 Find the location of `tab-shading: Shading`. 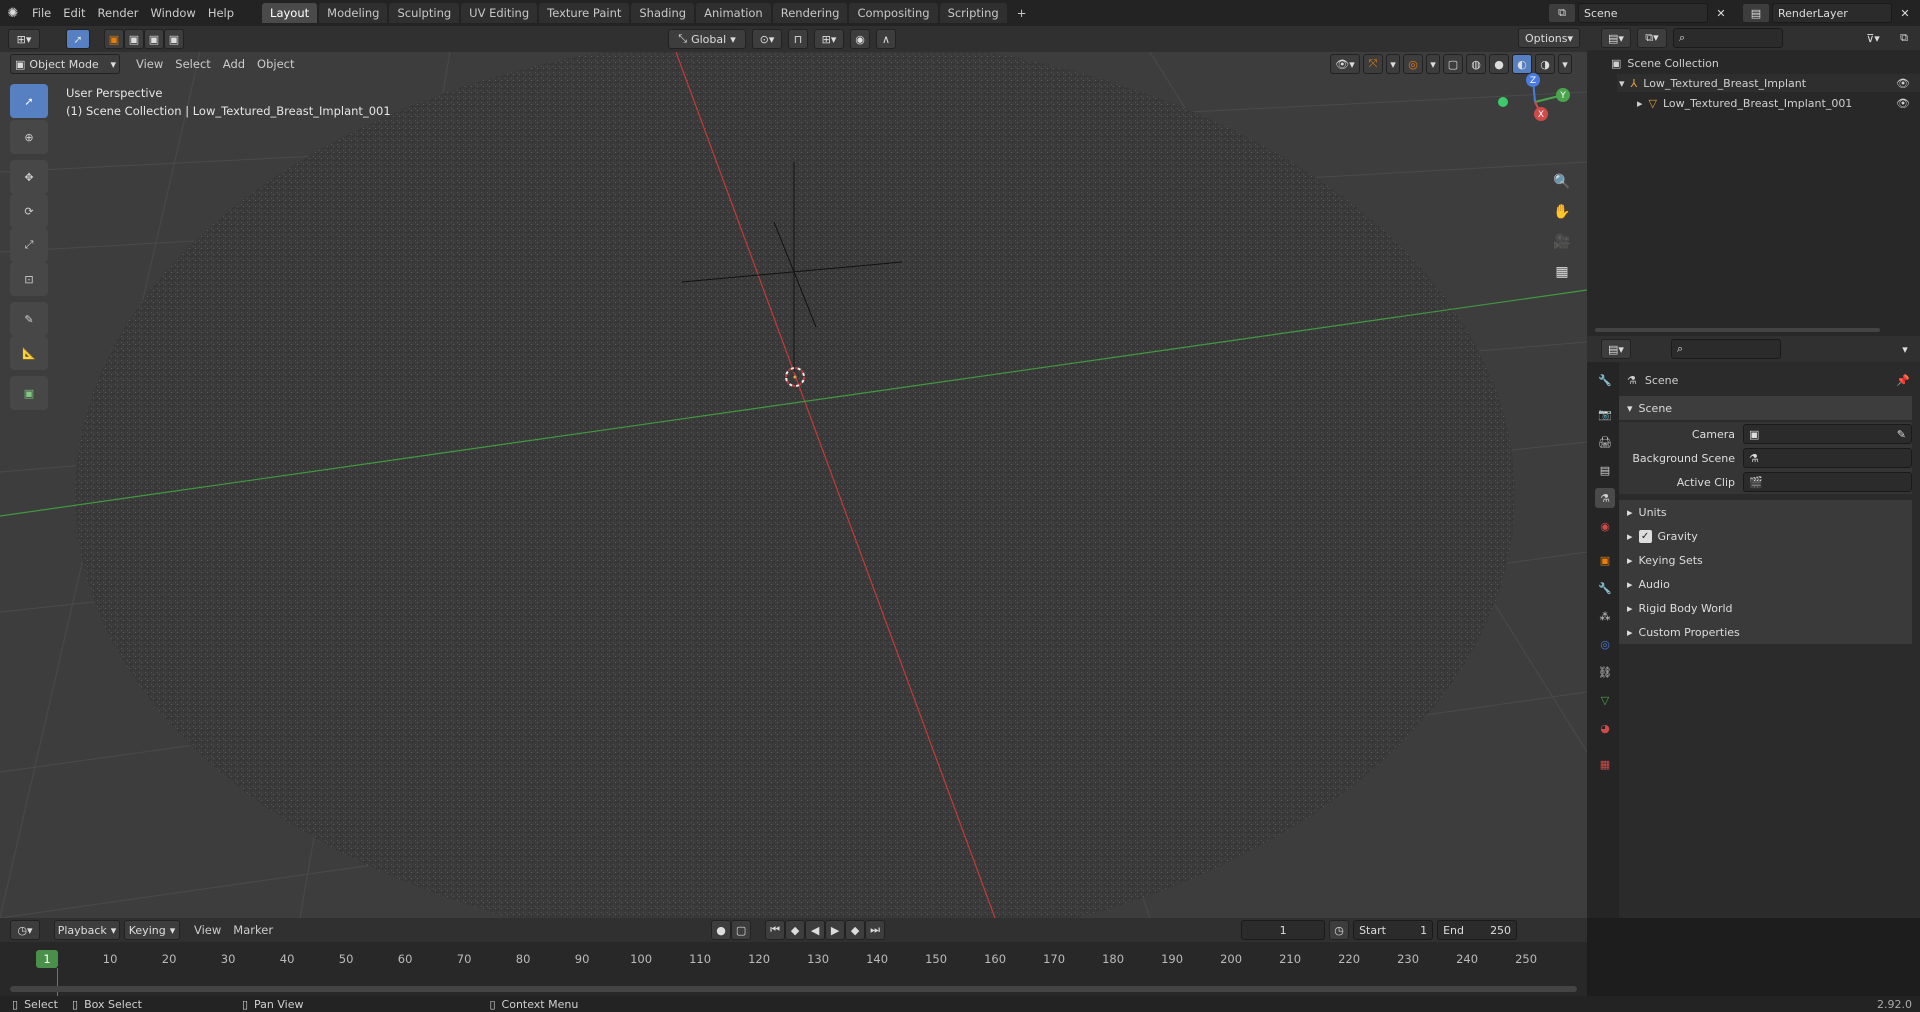

tab-shading: Shading is located at coordinates (663, 13).